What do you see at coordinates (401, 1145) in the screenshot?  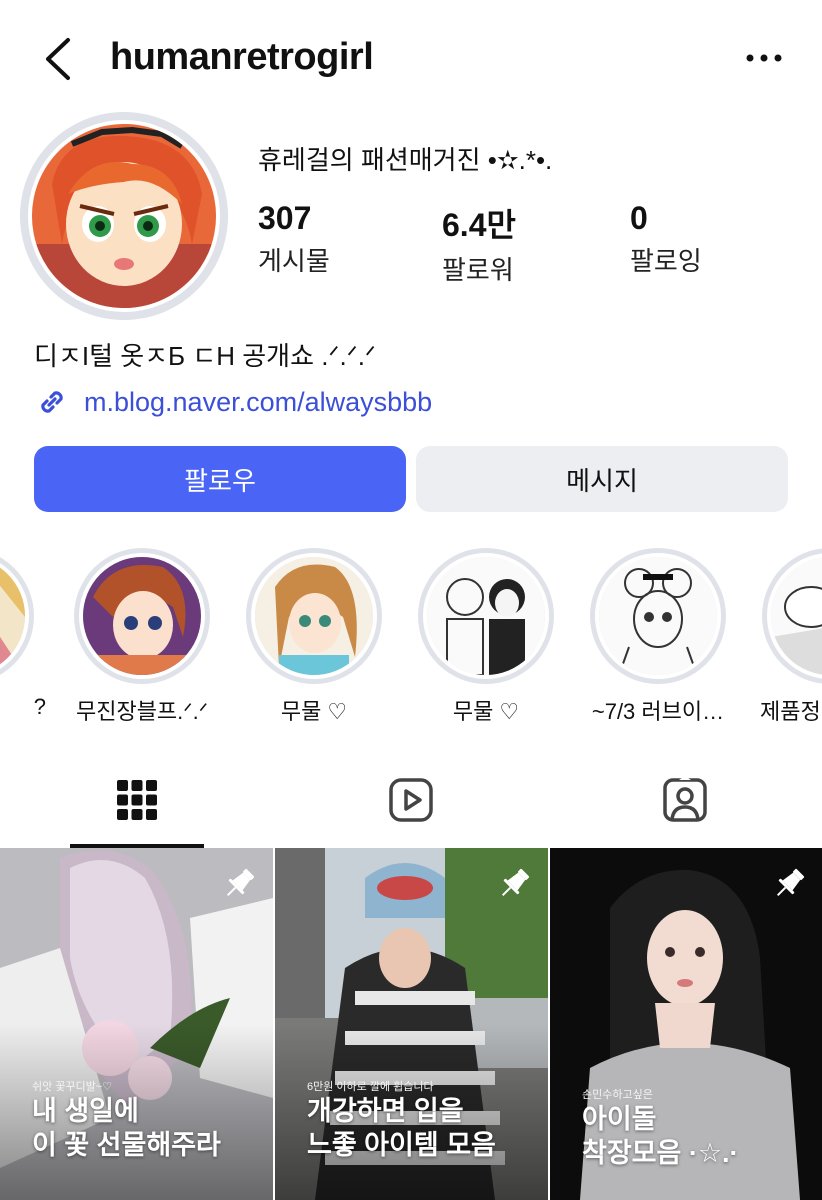 I see `post-caption-line2: 느좋 아이템 모음` at bounding box center [401, 1145].